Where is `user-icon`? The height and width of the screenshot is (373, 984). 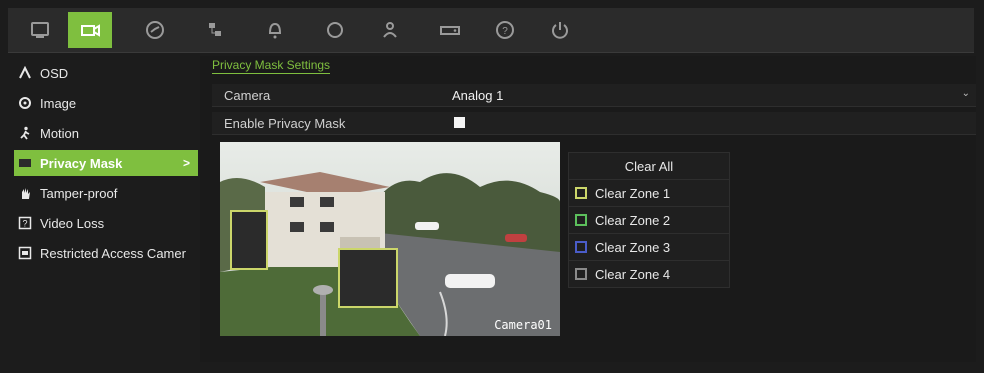 user-icon is located at coordinates (390, 30).